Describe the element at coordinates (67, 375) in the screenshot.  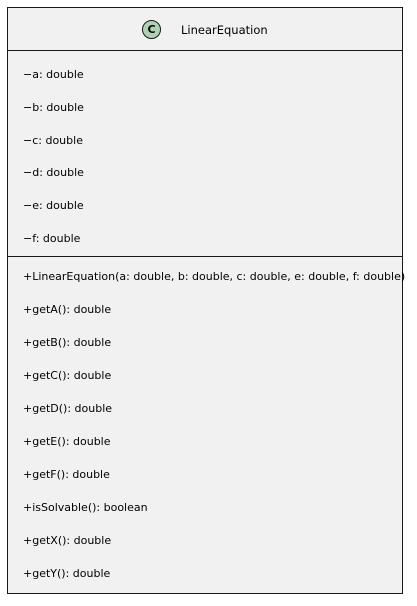
I see `method-get-c: +getC(): double` at that location.